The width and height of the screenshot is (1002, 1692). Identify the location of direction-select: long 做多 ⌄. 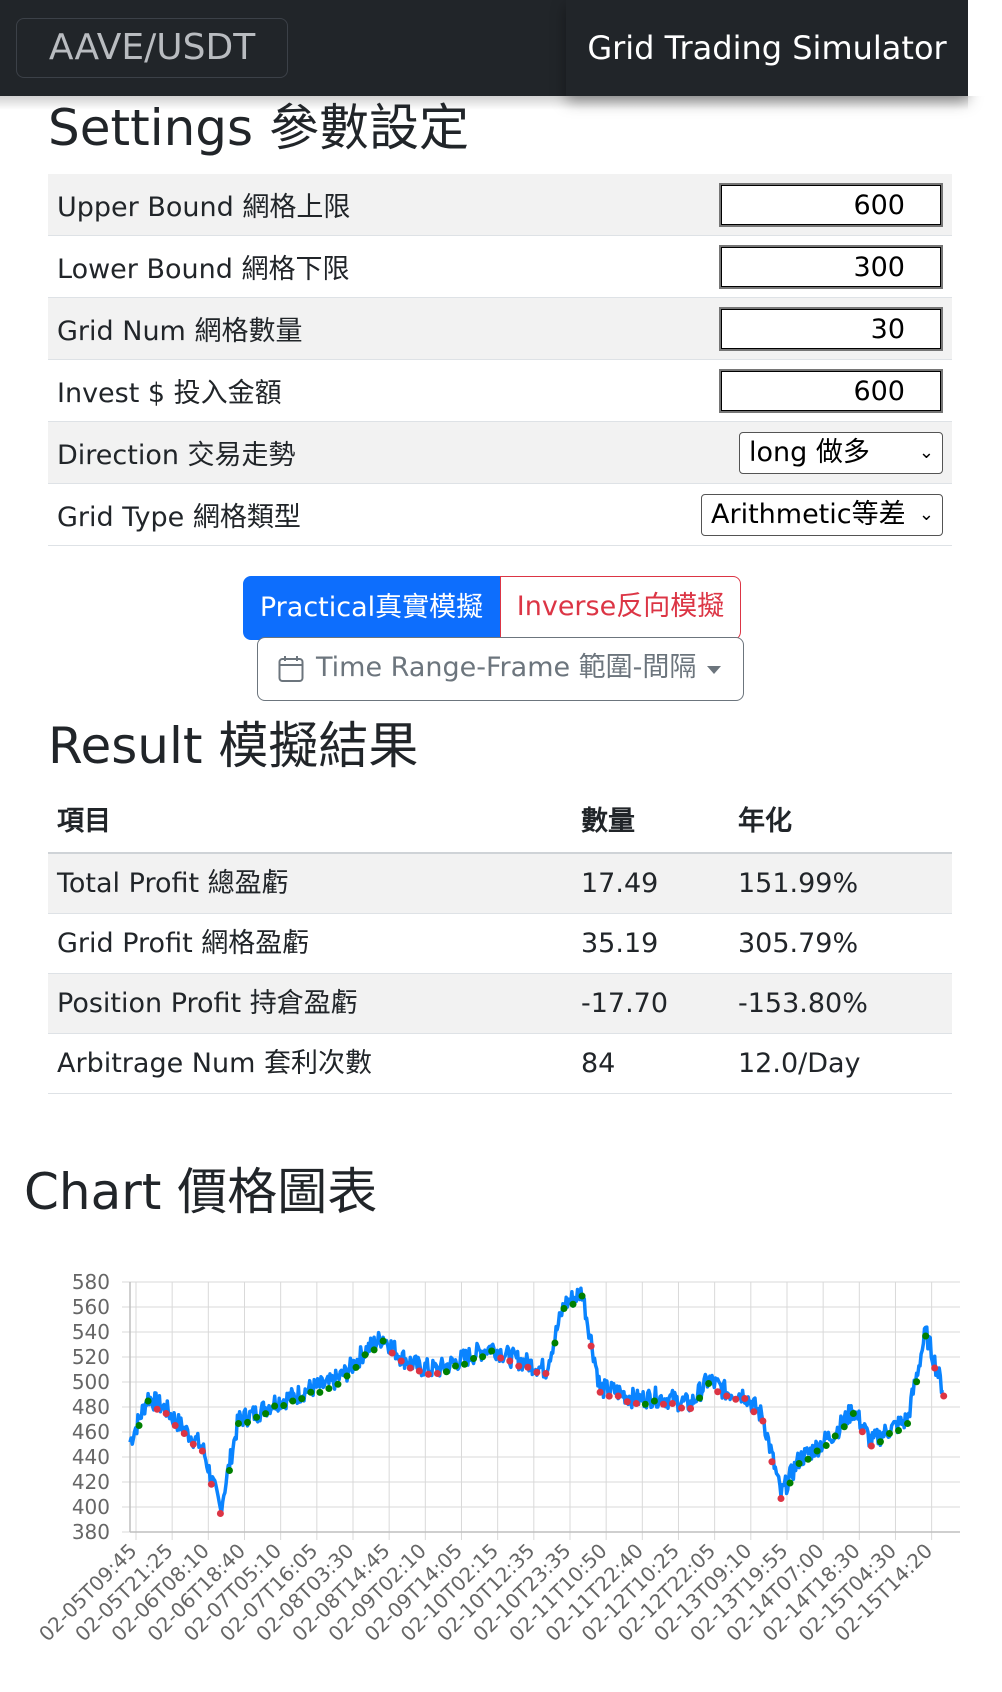
(841, 453).